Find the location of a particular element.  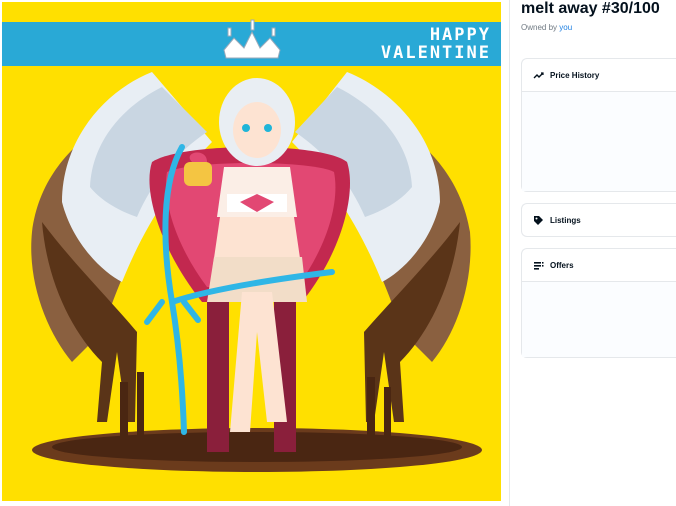

price-history-body is located at coordinates (599, 141).